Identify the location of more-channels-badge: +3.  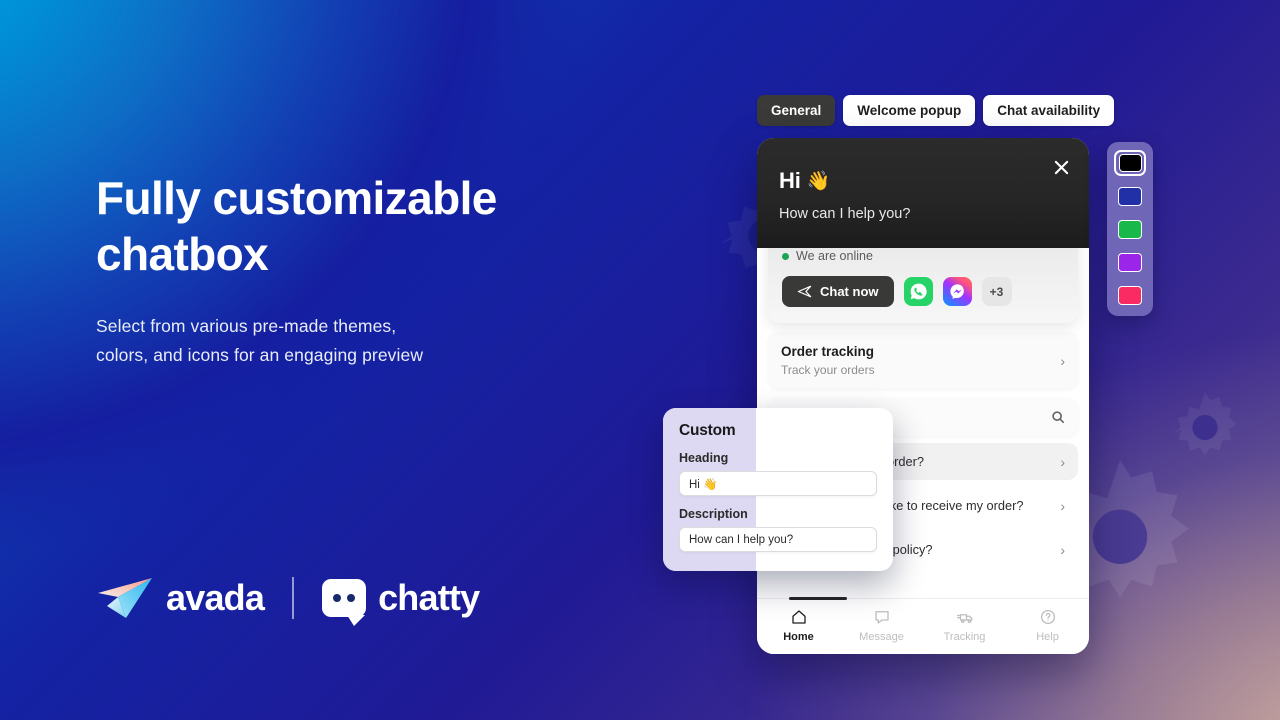
(996, 291).